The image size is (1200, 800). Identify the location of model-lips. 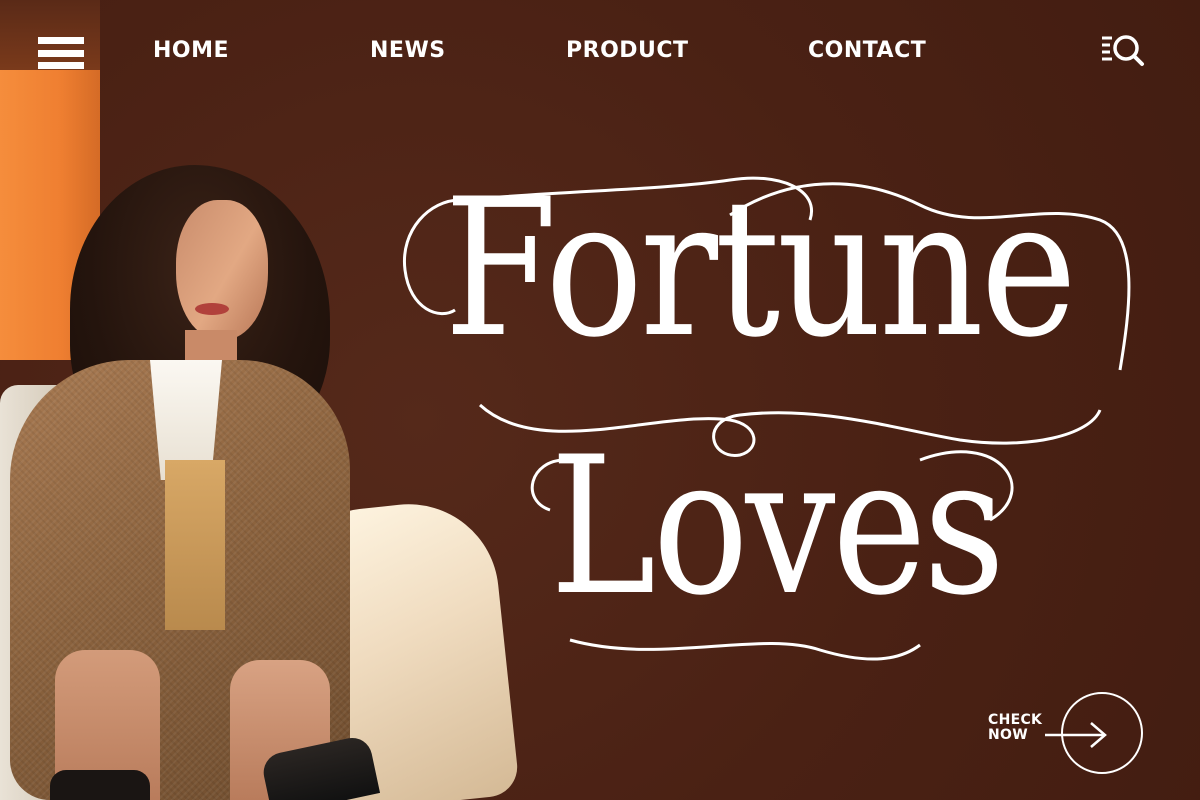
(212, 309).